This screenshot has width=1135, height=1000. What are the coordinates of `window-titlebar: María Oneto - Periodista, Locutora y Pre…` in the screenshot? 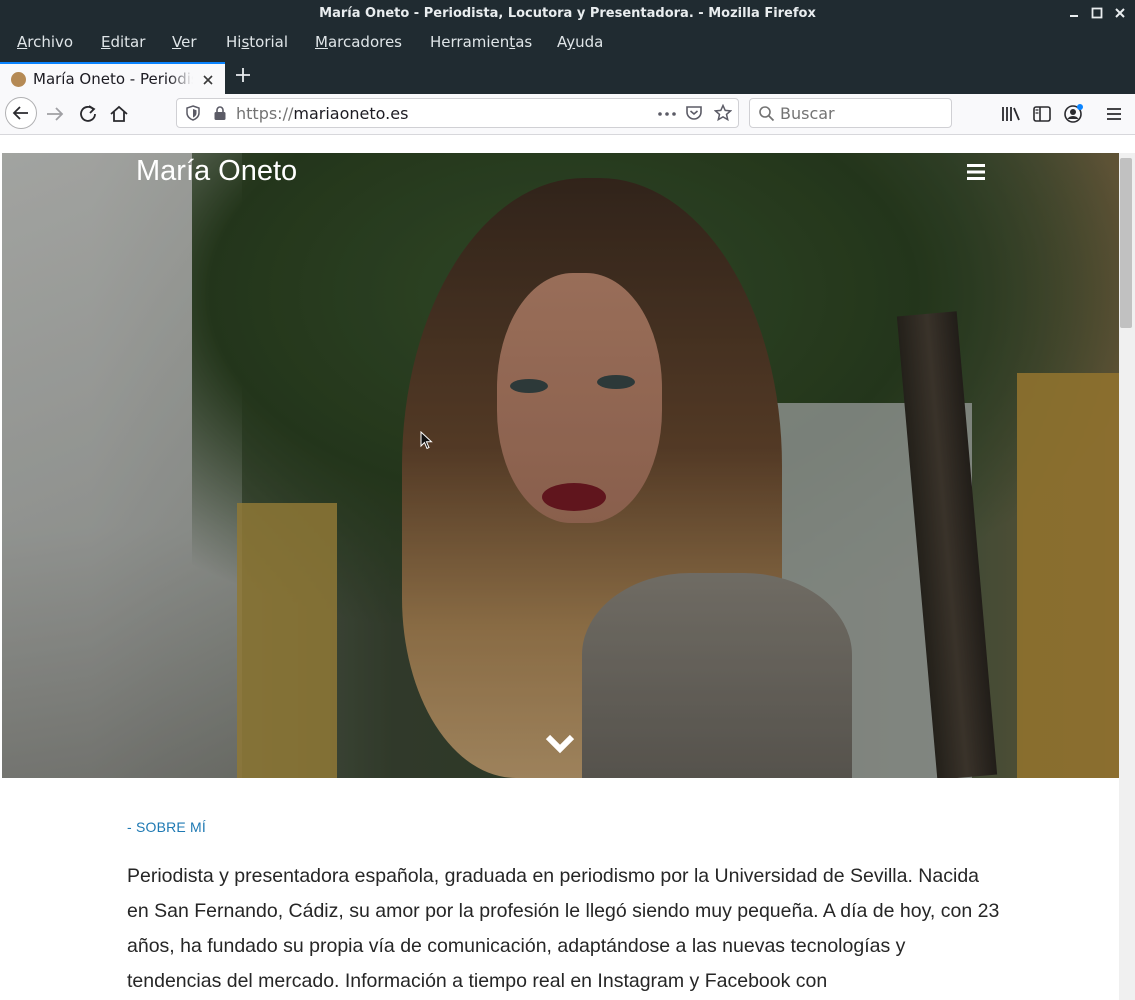 It's located at (567, 14).